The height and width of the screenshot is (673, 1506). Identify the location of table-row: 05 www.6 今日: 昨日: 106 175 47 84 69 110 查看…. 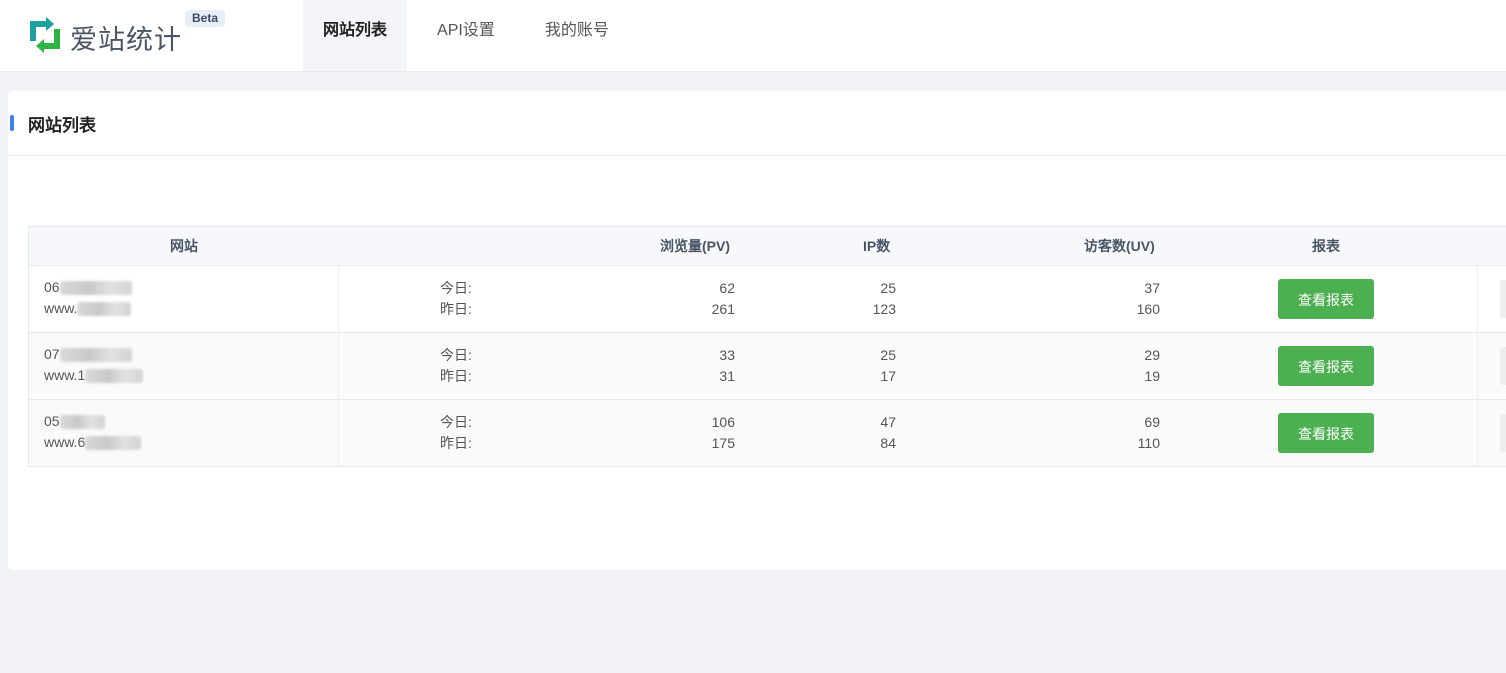
(767, 433).